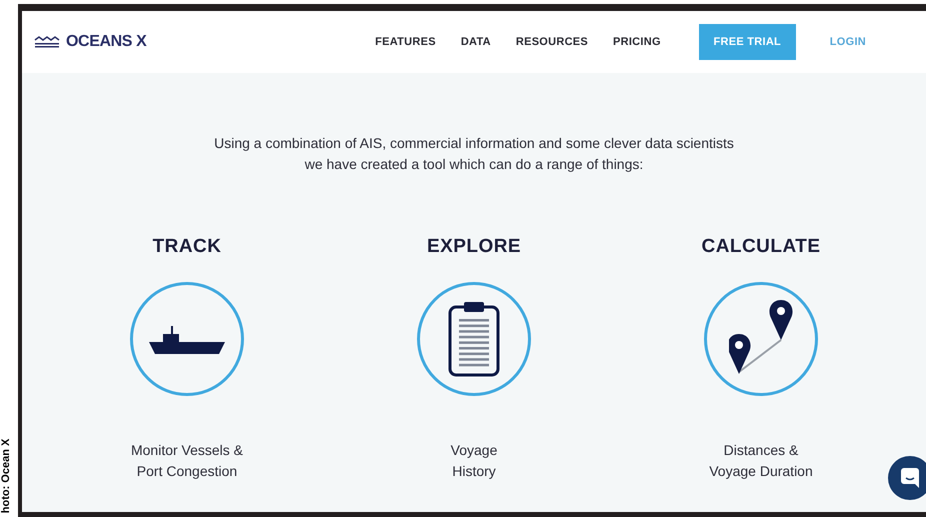 This screenshot has width=926, height=517. Describe the element at coordinates (474, 247) in the screenshot. I see `feature-title: EXPLORE` at that location.